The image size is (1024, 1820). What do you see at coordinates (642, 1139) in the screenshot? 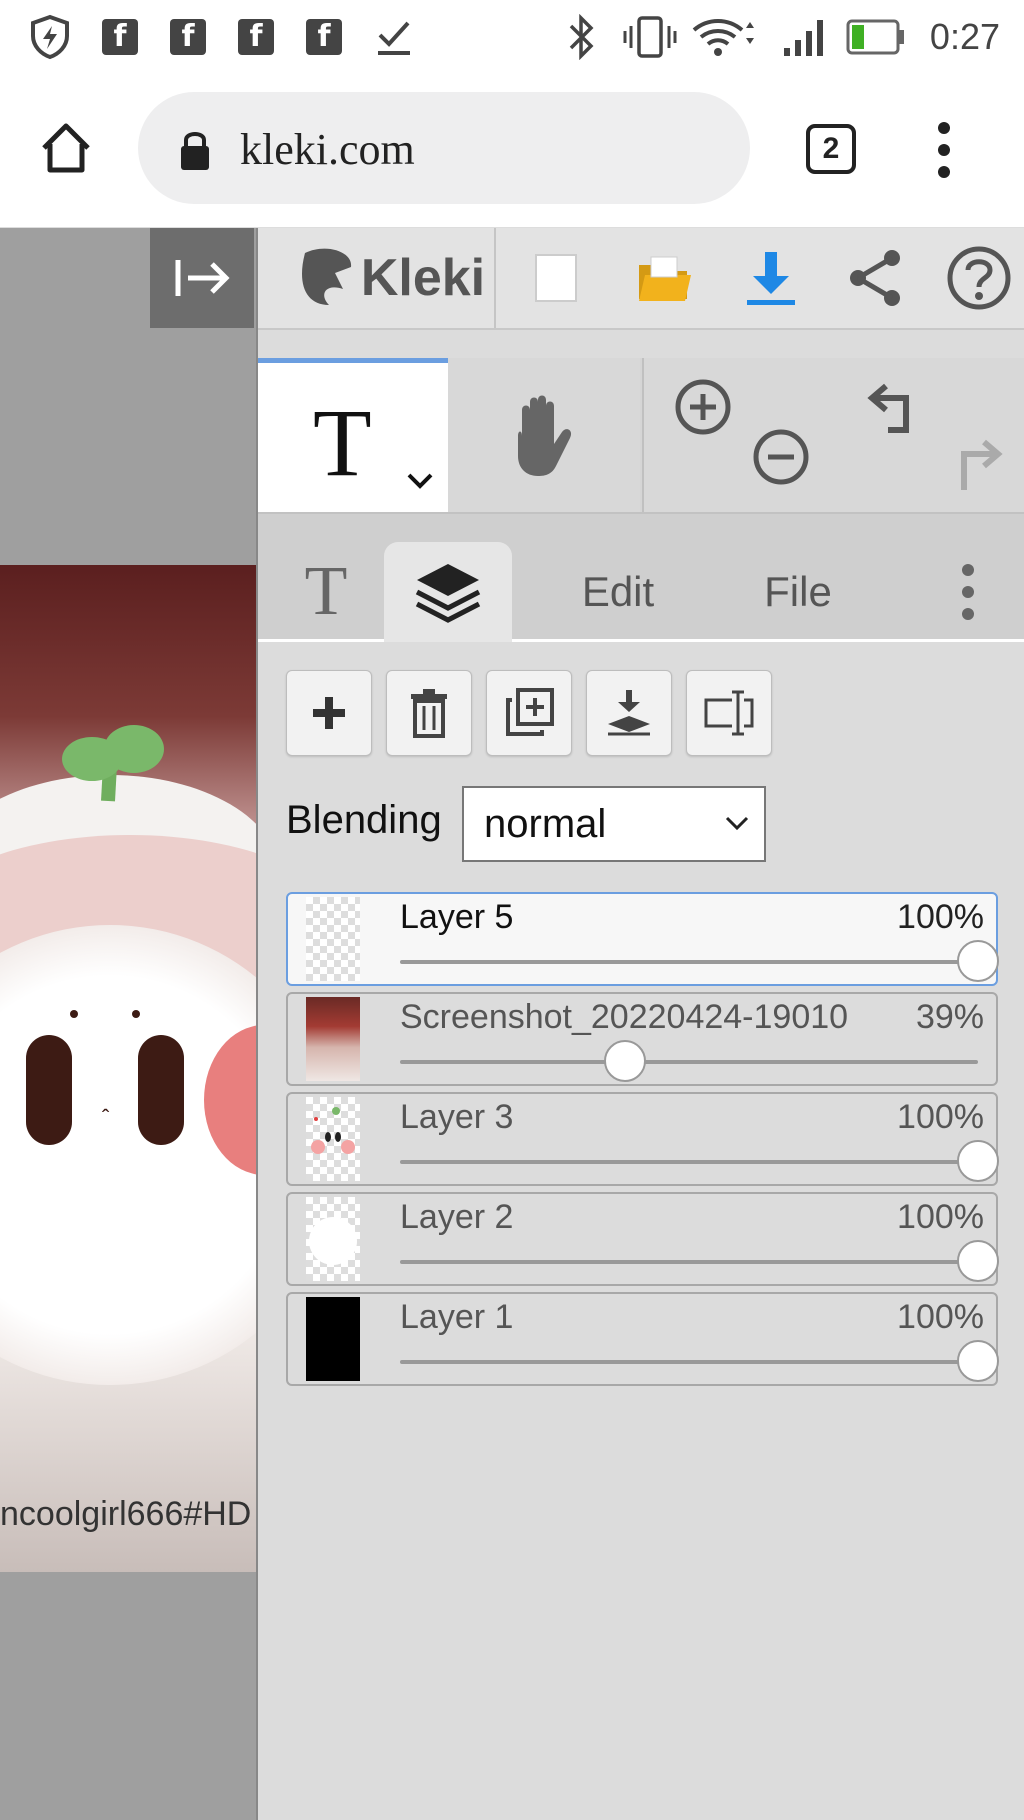
I see `layer-item: Layer 3 100%` at bounding box center [642, 1139].